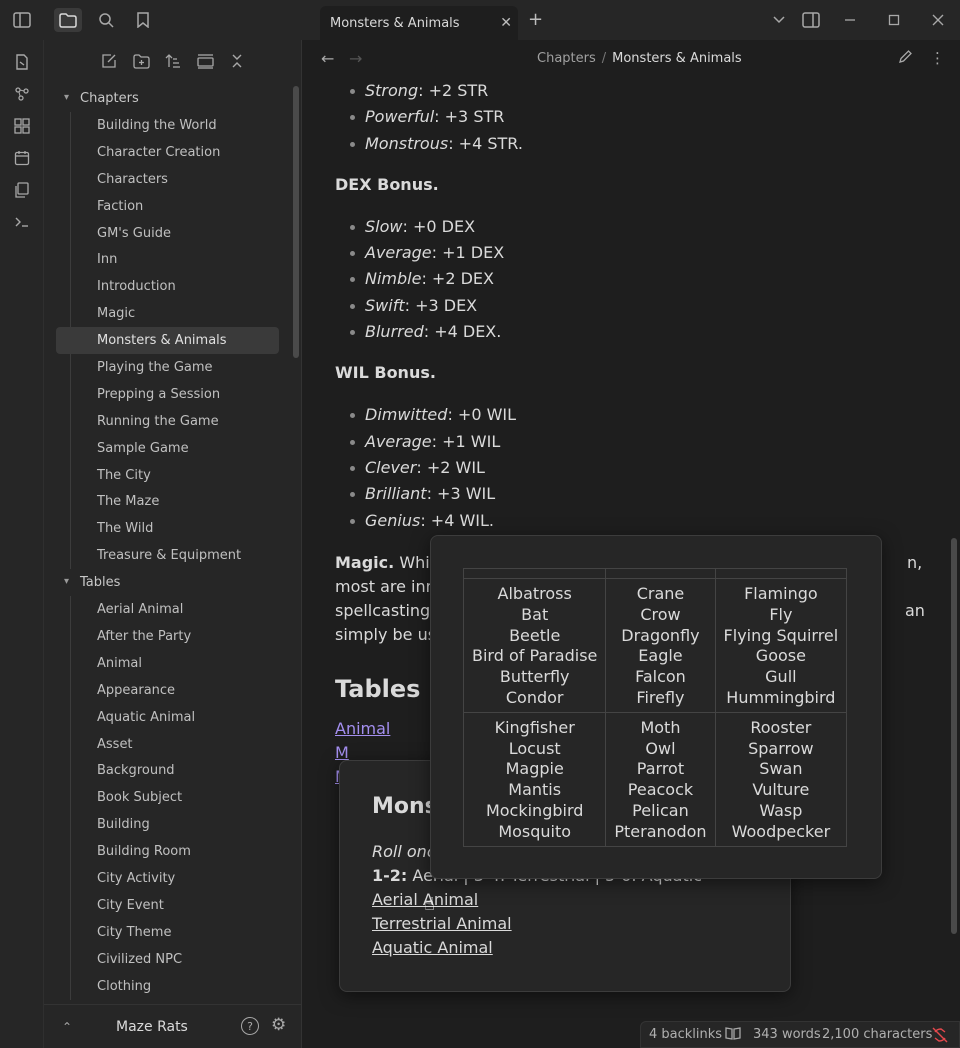 The image size is (960, 1048). What do you see at coordinates (167, 233) in the screenshot?
I see `sidebar-item-file: GM's Guide` at bounding box center [167, 233].